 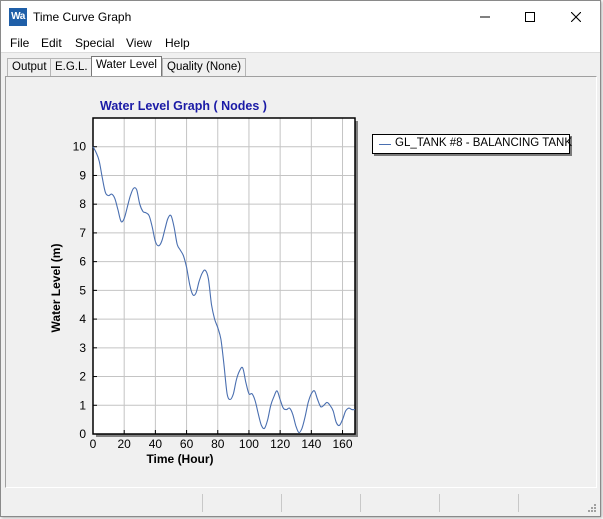 What do you see at coordinates (82, 319) in the screenshot?
I see `y-tick-label: 4` at bounding box center [82, 319].